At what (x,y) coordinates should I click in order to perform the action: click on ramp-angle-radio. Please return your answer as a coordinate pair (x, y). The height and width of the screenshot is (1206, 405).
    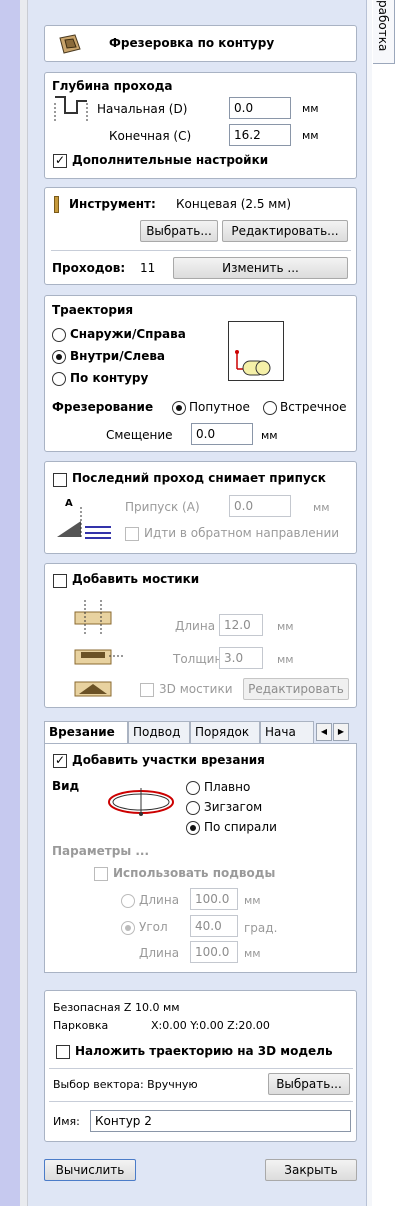
    Looking at the image, I should click on (128, 928).